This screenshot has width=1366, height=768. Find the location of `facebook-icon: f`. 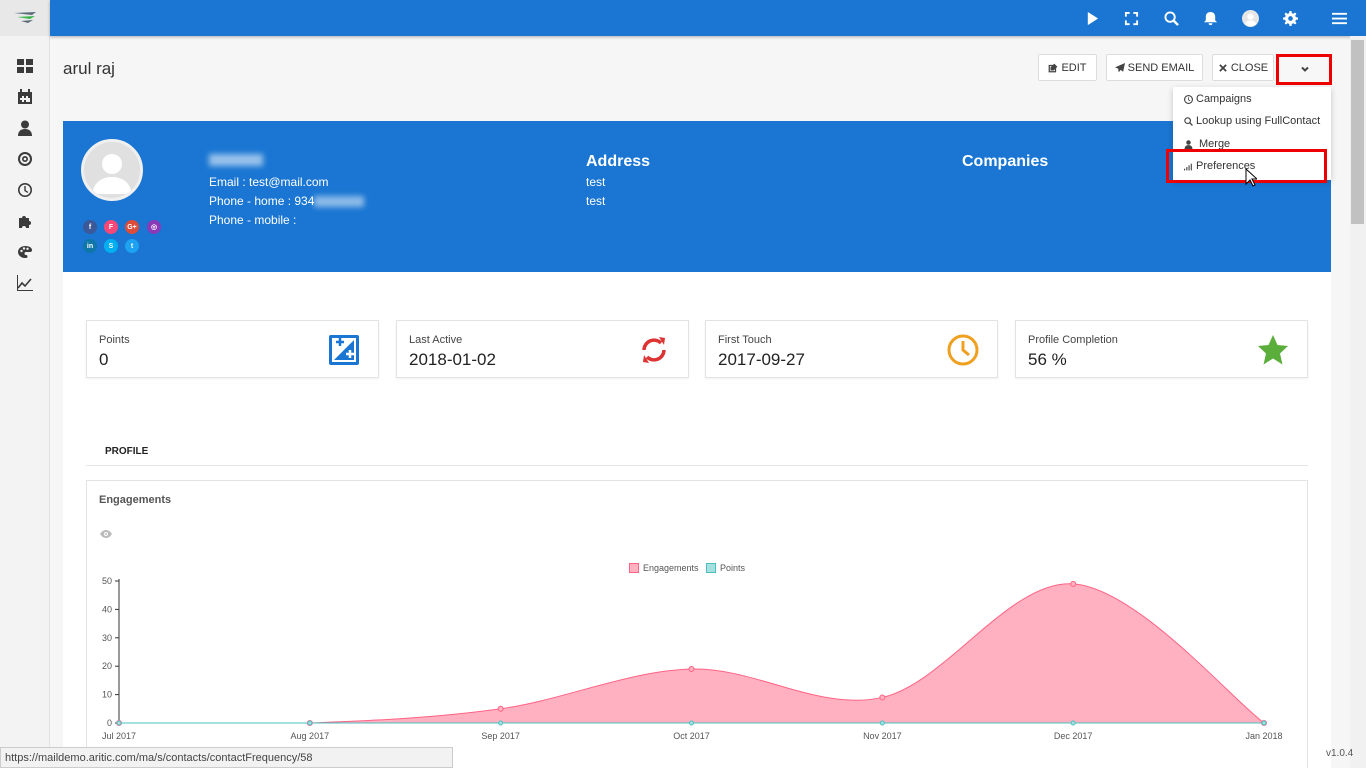

facebook-icon: f is located at coordinates (90, 227).